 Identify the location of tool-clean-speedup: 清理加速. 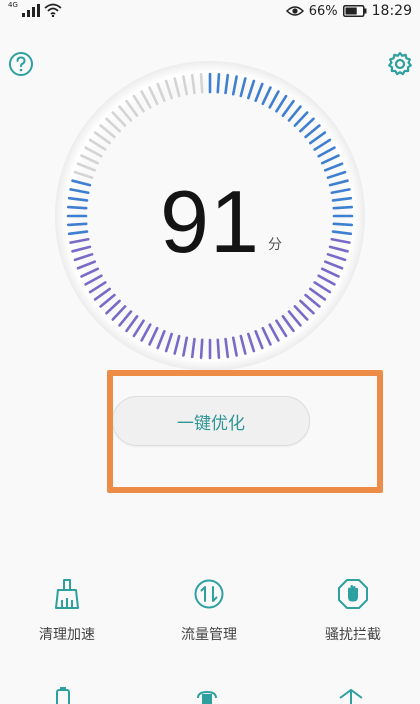
(67, 618).